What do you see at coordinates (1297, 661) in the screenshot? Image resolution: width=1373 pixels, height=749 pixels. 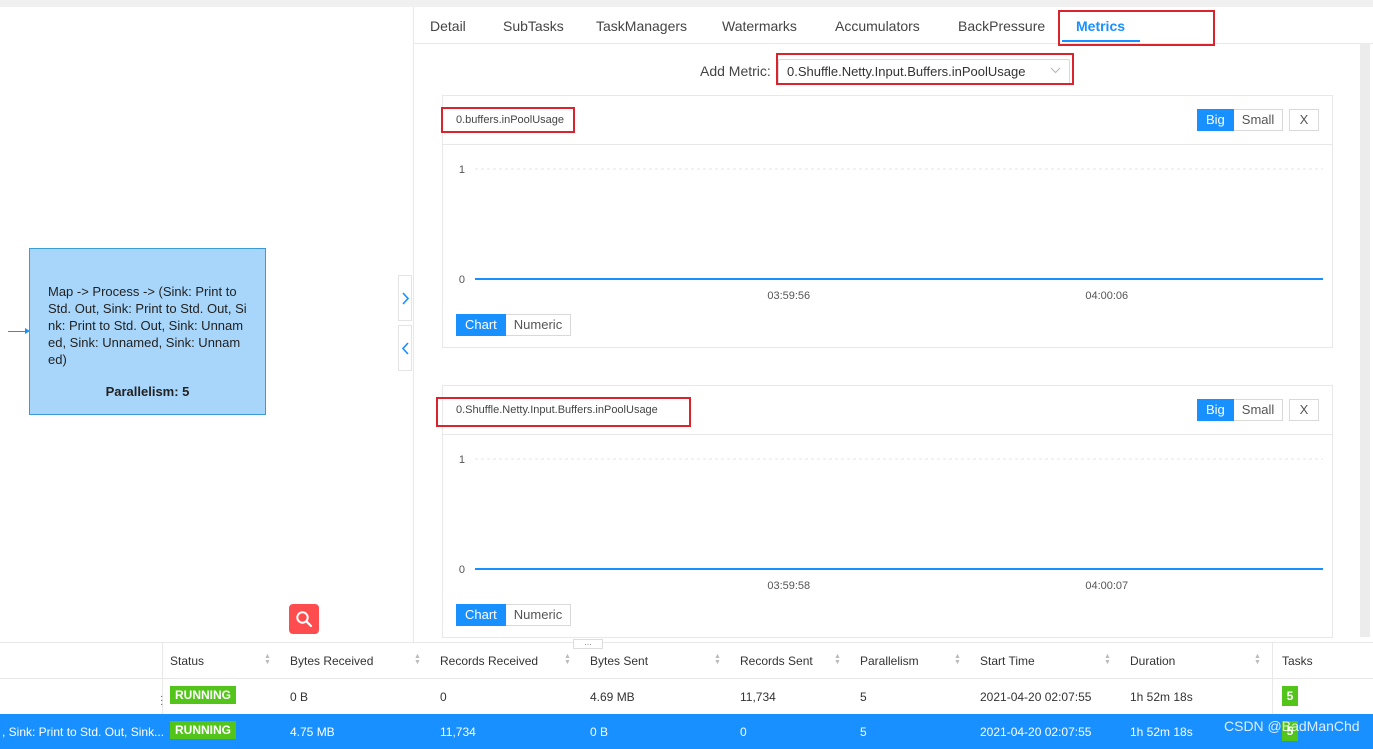 I see `column-header-tasks: Tasks` at bounding box center [1297, 661].